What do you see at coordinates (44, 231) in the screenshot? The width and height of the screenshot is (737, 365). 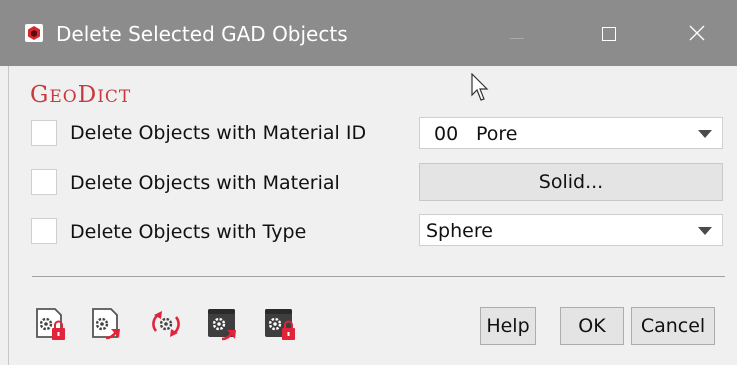 I see `type-checkbox` at bounding box center [44, 231].